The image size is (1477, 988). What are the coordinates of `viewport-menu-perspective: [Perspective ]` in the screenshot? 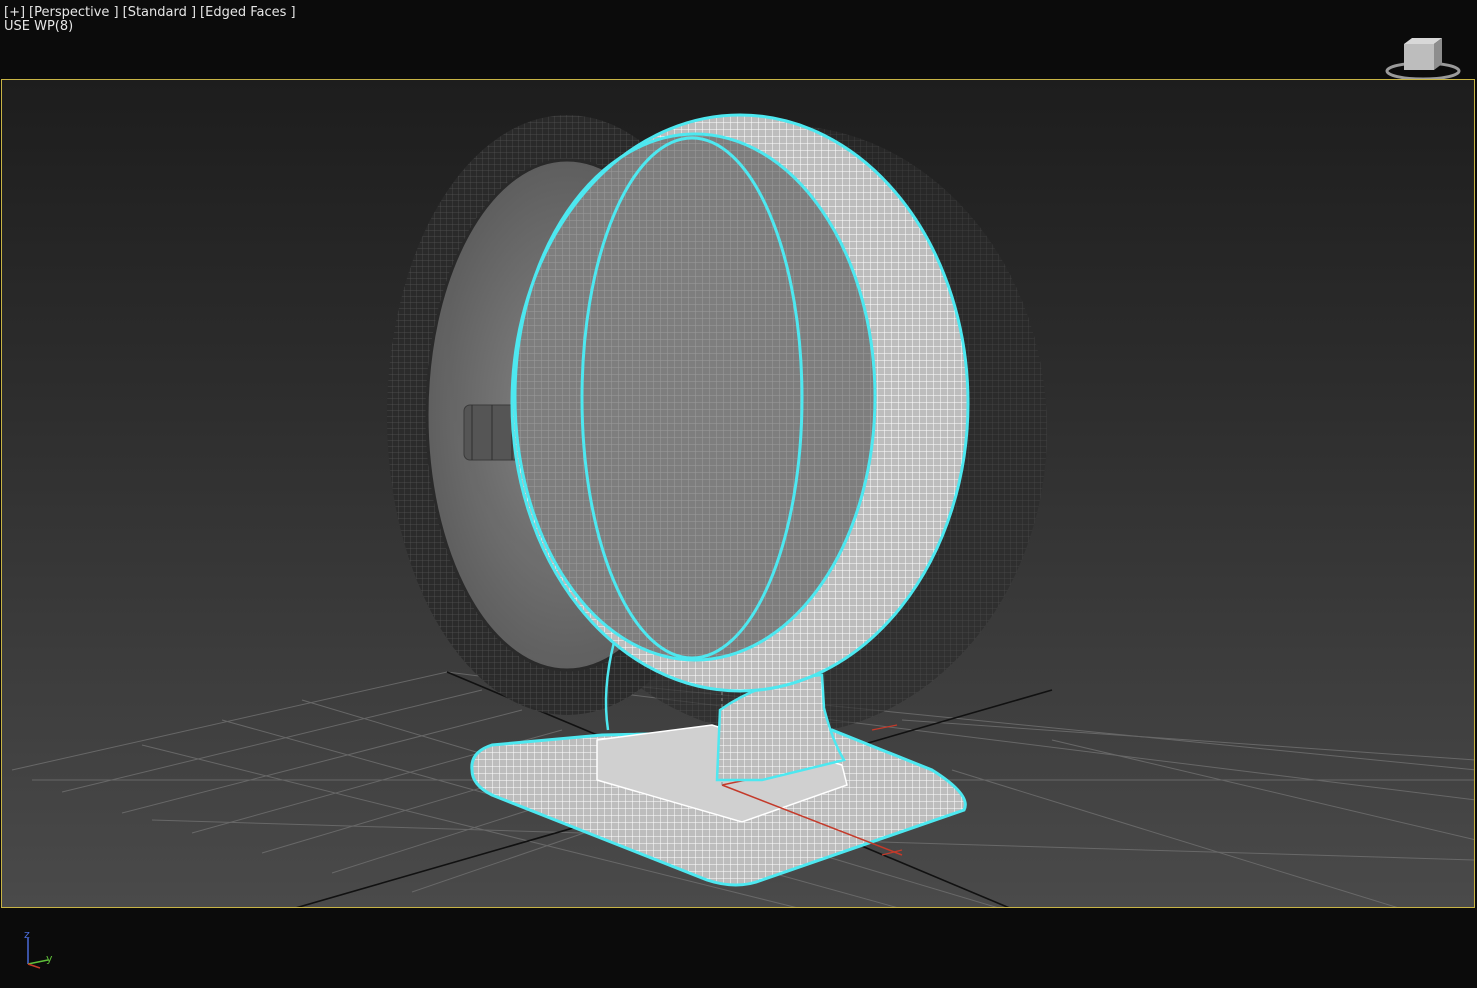 It's located at (74, 12).